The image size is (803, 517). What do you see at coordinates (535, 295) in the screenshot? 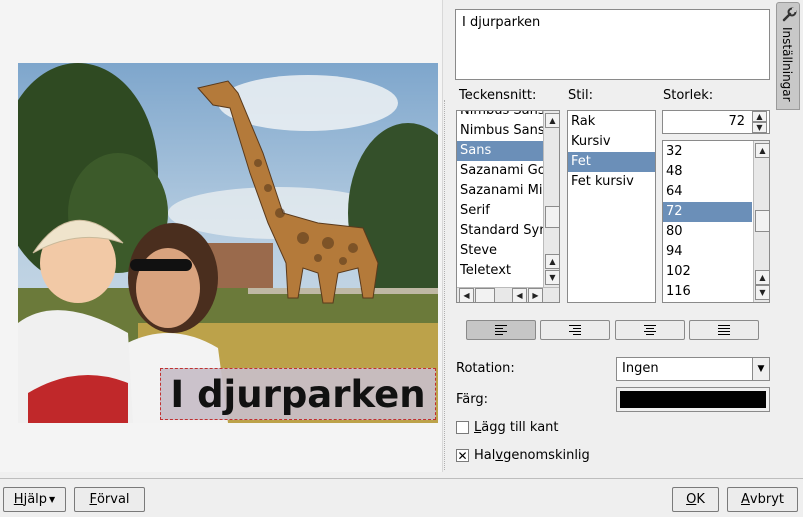
I see `scroll-right-icon: ▶` at bounding box center [535, 295].